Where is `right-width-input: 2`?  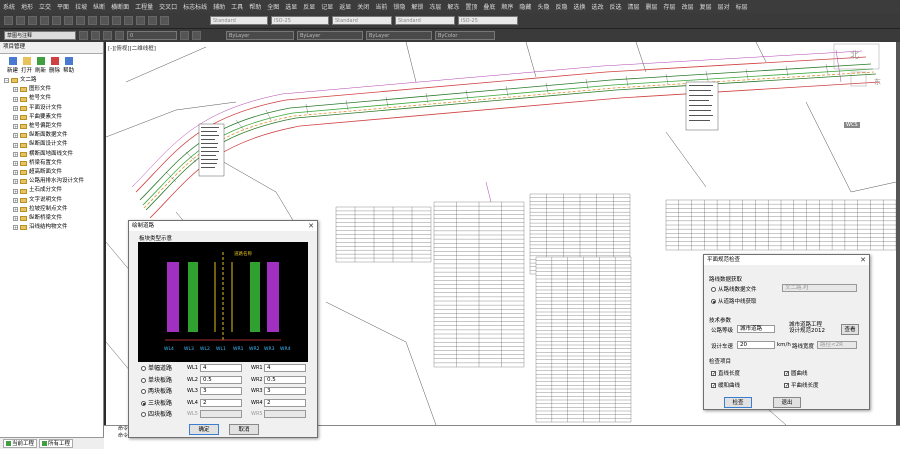
right-width-input: 2 is located at coordinates (285, 402).